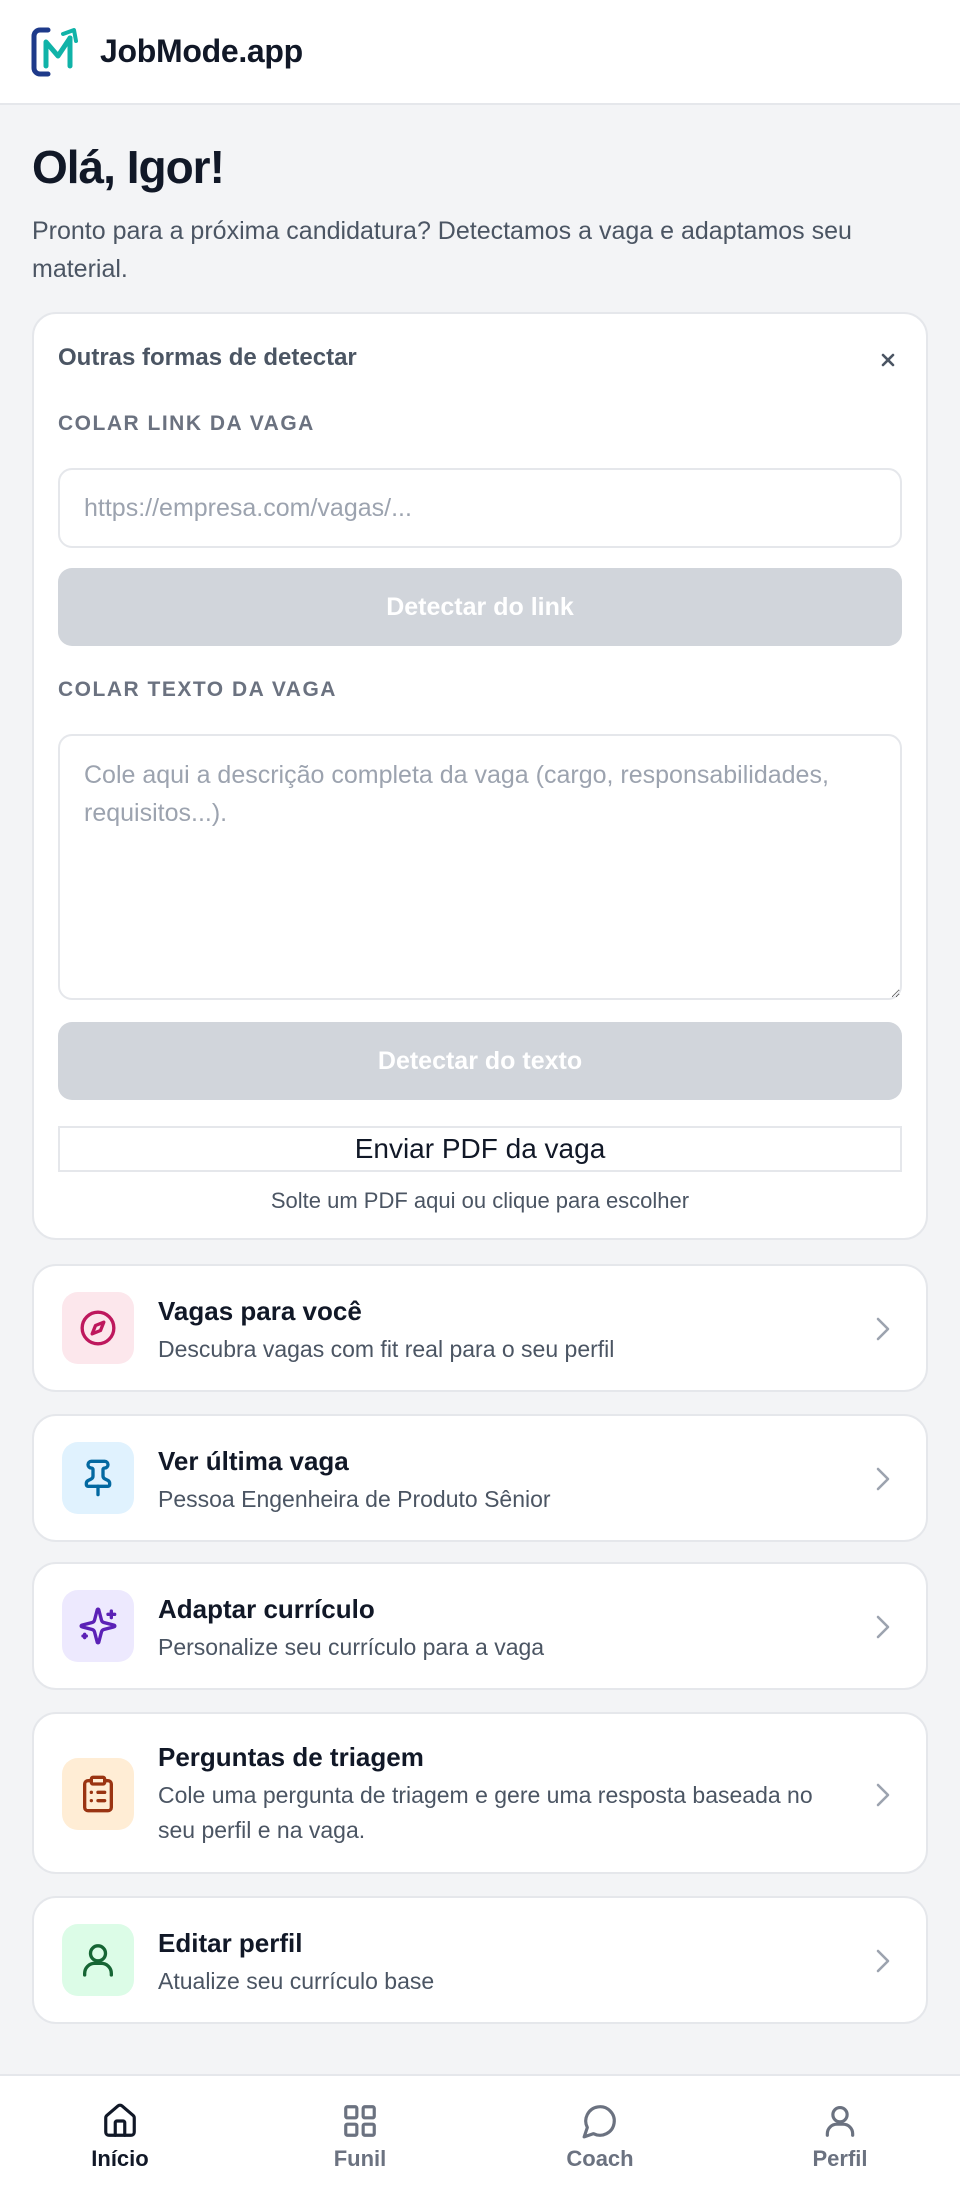 The height and width of the screenshot is (2198, 960). I want to click on bottom-navigation: Início Funil Coach Perfil, so click(480, 2136).